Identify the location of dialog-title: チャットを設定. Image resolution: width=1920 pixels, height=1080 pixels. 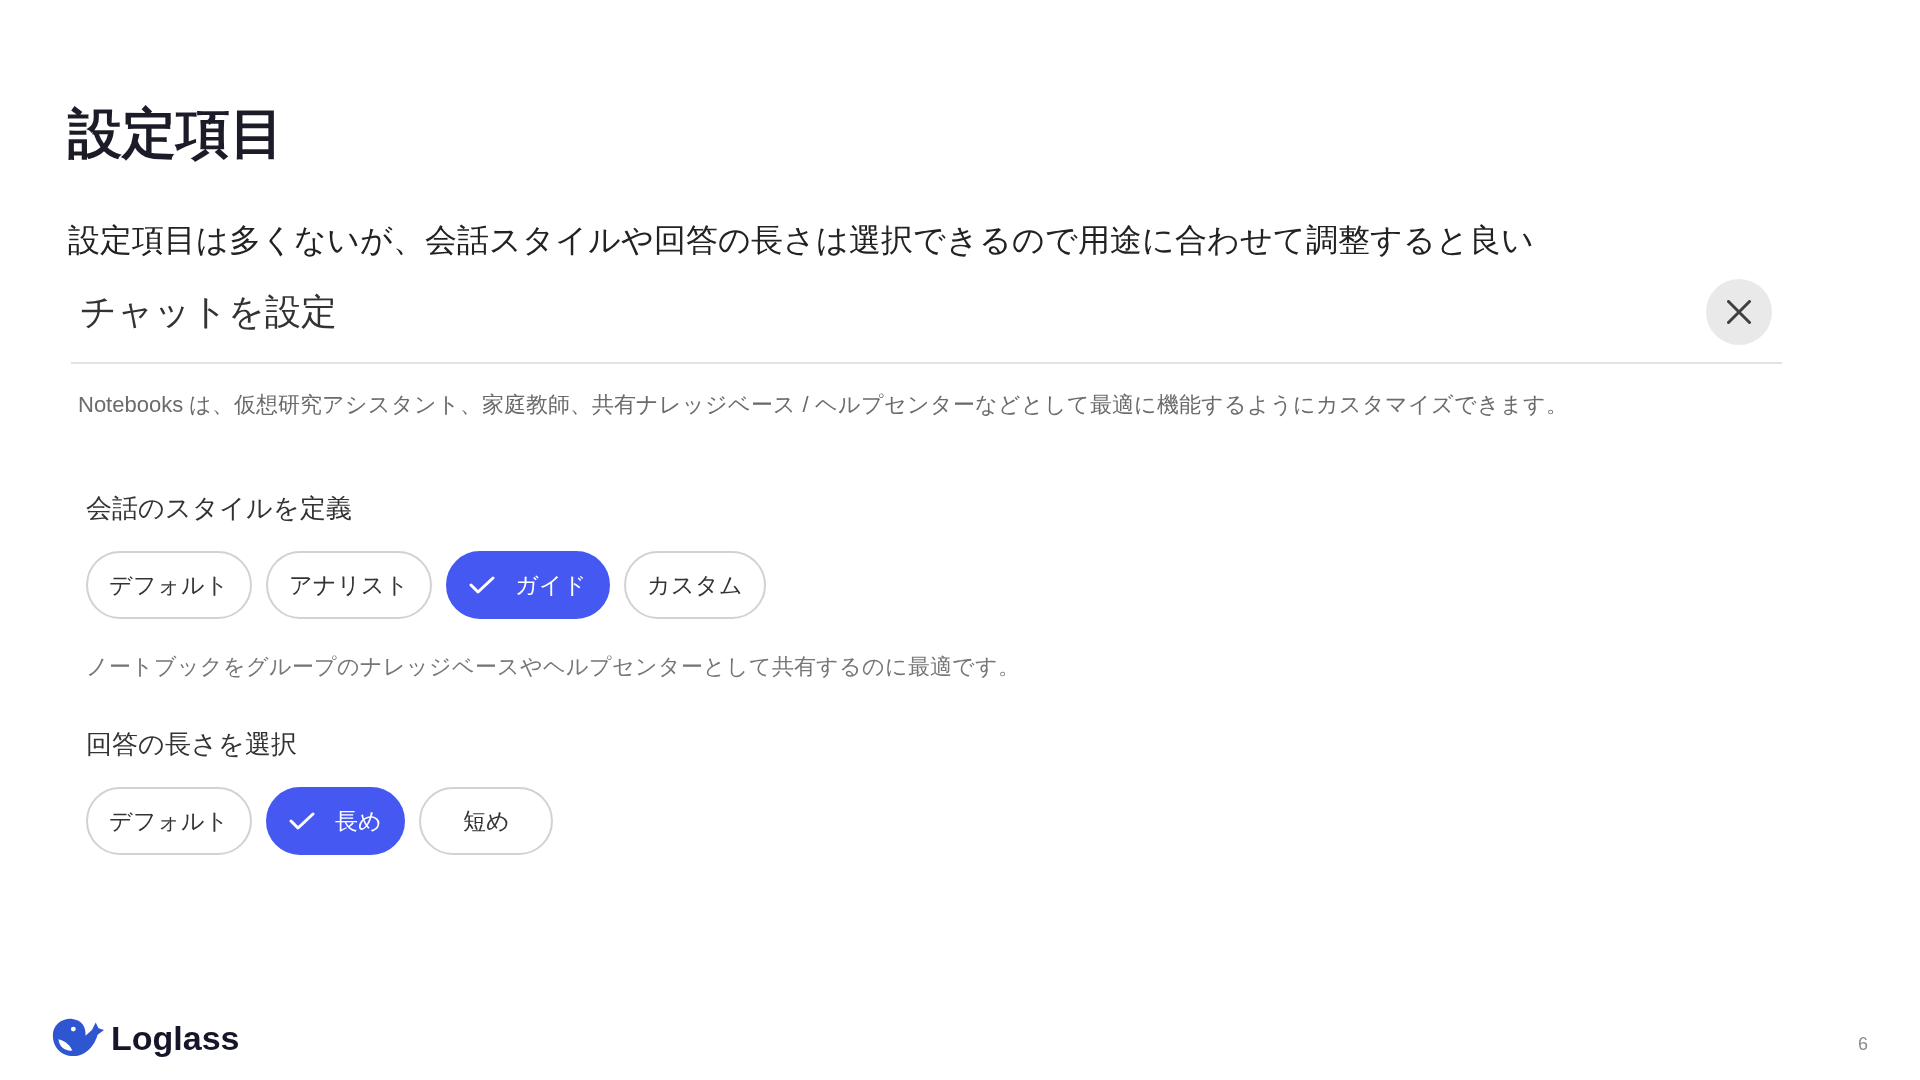
(208, 312).